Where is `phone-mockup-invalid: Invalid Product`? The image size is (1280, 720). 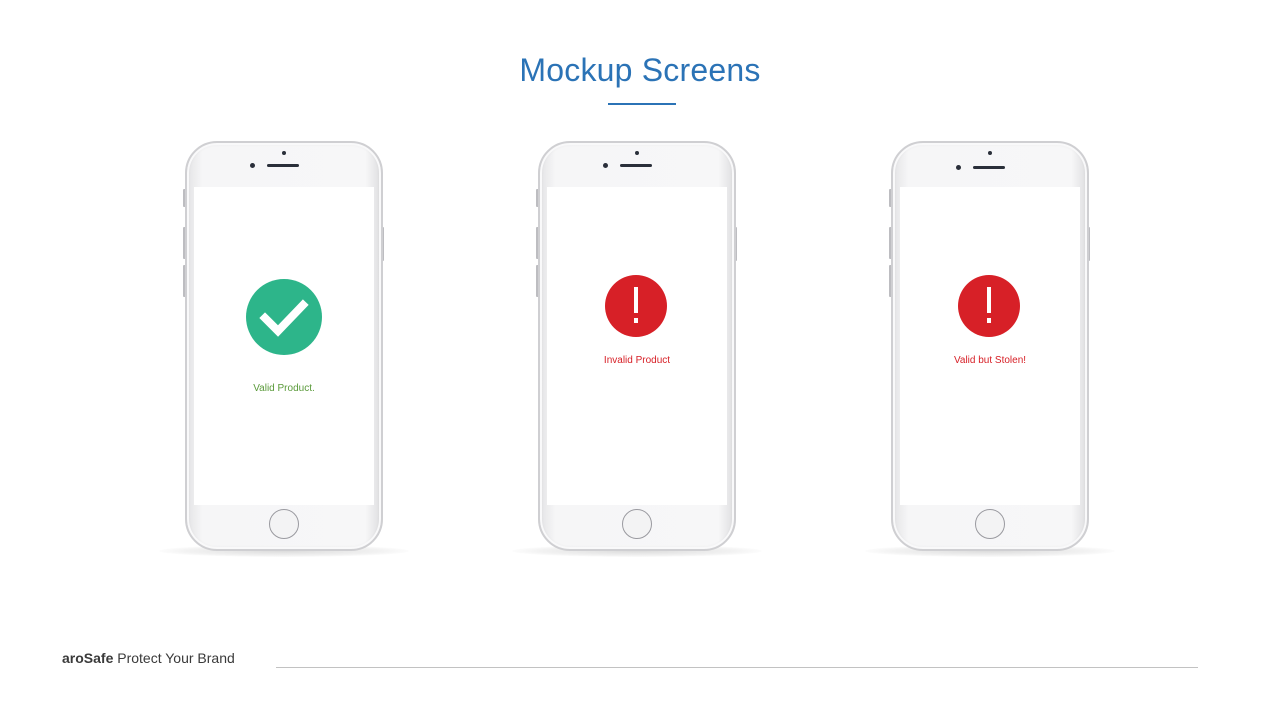 phone-mockup-invalid: Invalid Product is located at coordinates (637, 349).